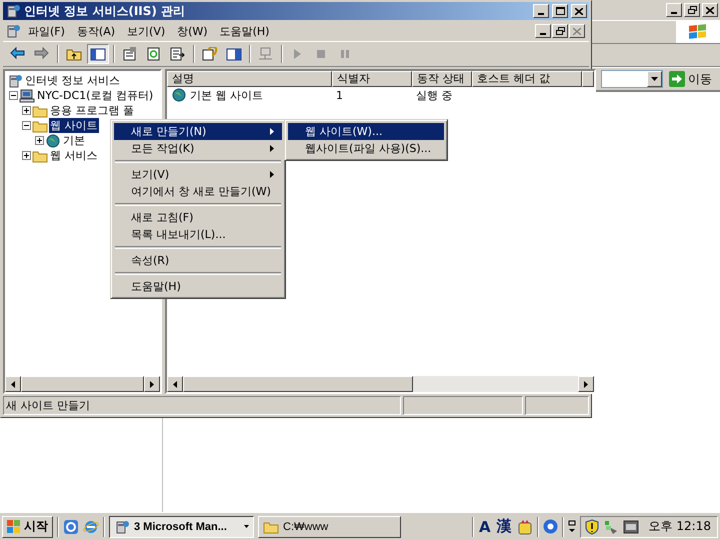 The height and width of the screenshot is (540, 720). I want to click on tree-item: NYC-DC1(로컬 컴퓨터), so click(95, 95).